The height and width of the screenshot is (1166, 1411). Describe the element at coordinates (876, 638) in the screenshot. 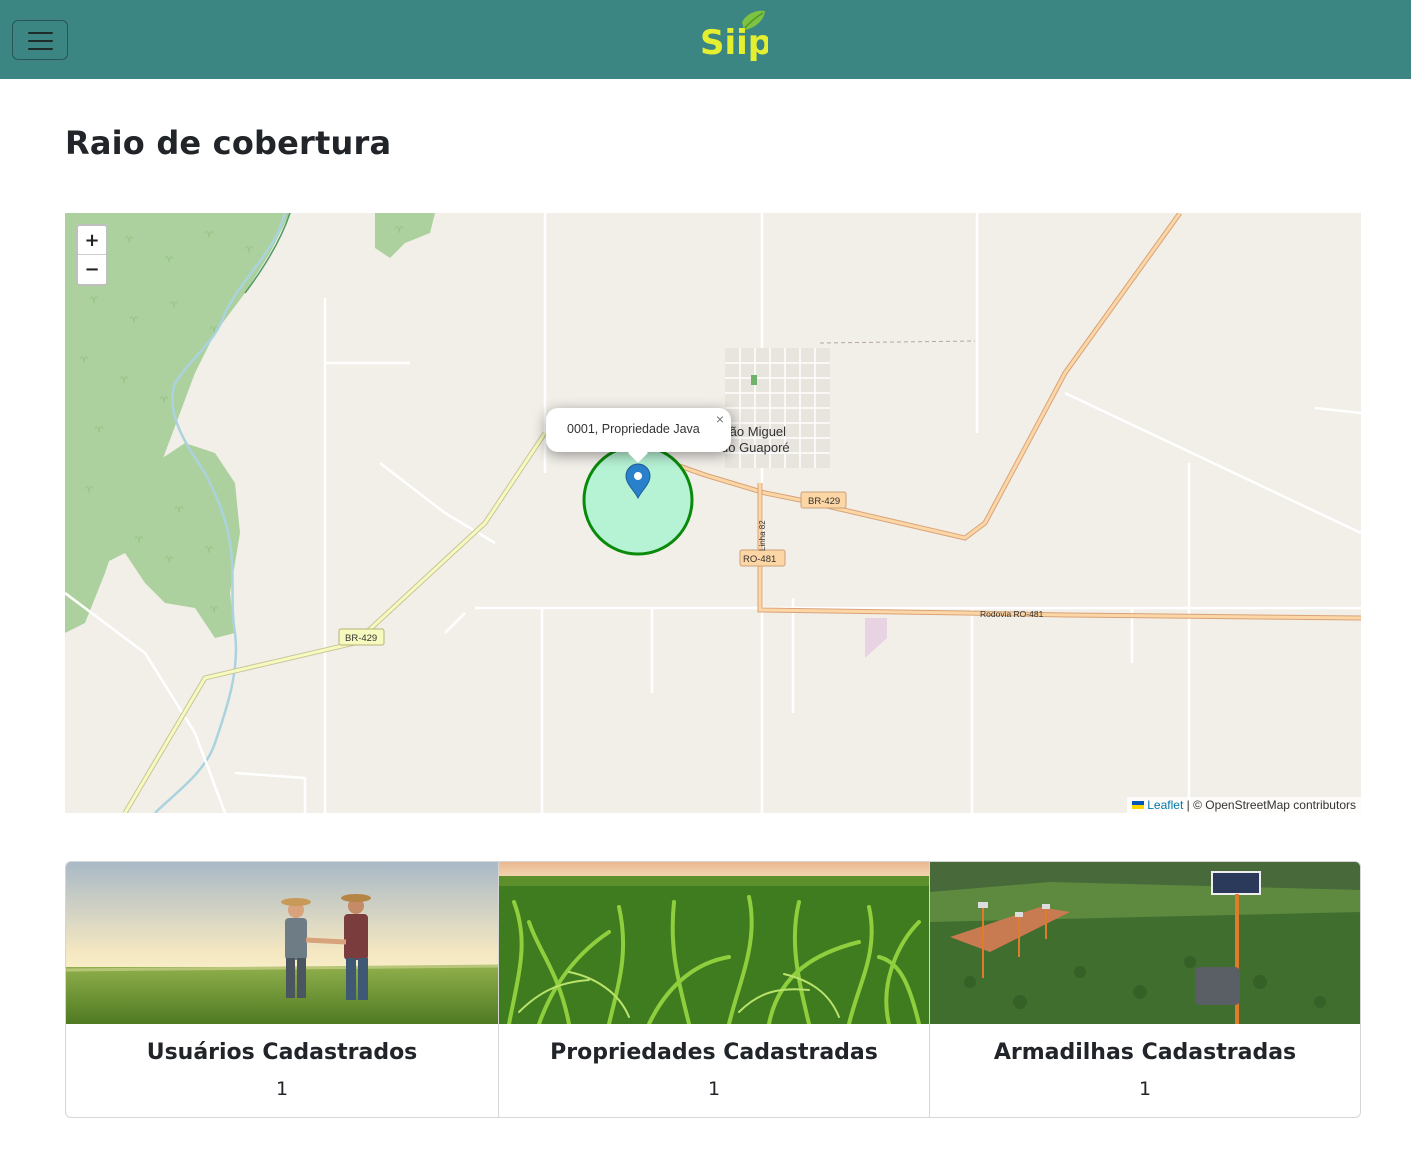

I see `landuse-area` at that location.